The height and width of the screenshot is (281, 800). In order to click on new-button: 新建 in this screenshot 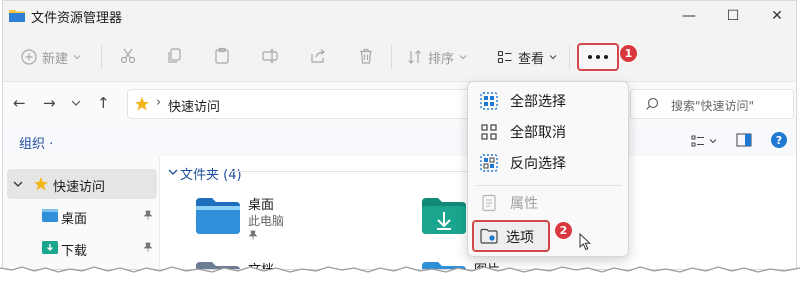, I will do `click(51, 57)`.